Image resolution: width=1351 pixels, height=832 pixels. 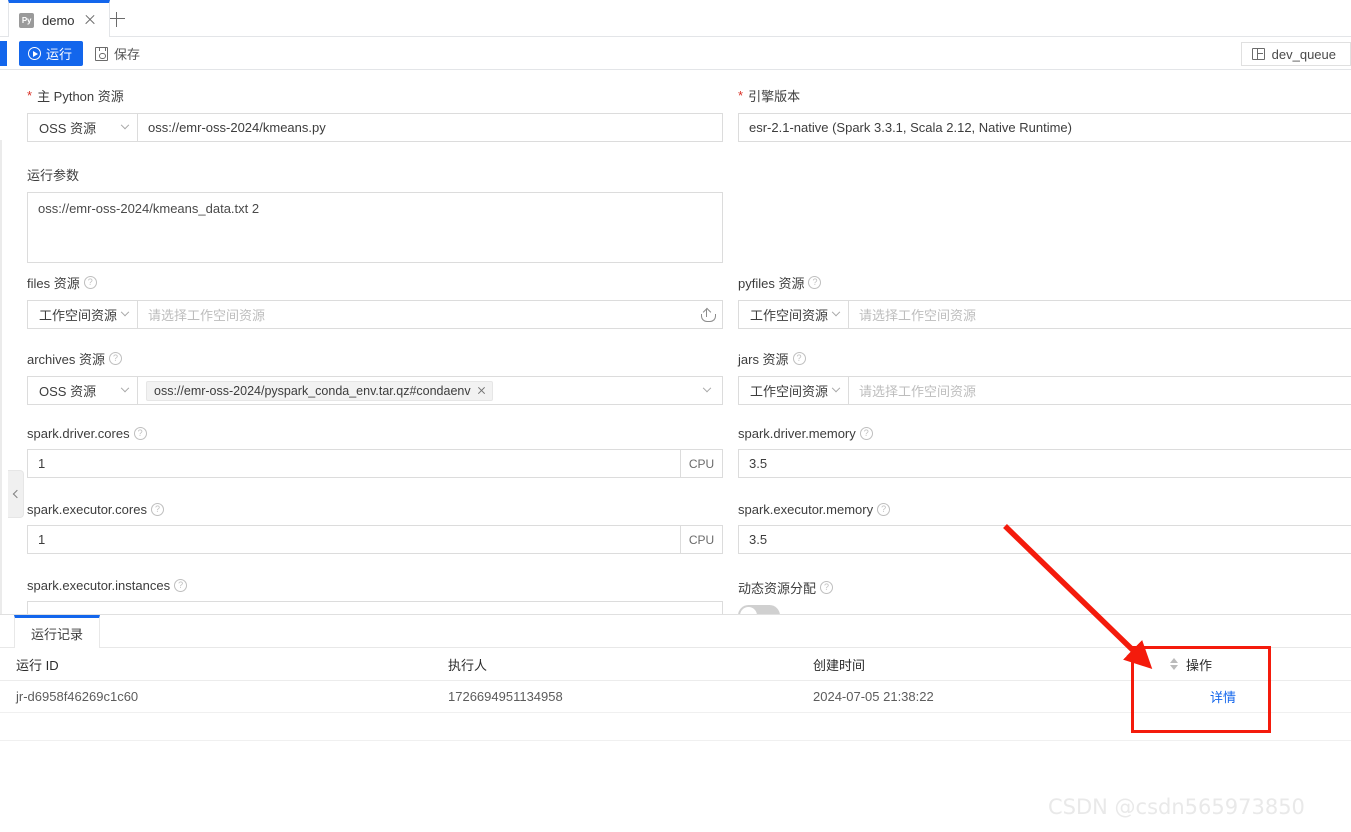 What do you see at coordinates (1, 377) in the screenshot?
I see `form-left-edge` at bounding box center [1, 377].